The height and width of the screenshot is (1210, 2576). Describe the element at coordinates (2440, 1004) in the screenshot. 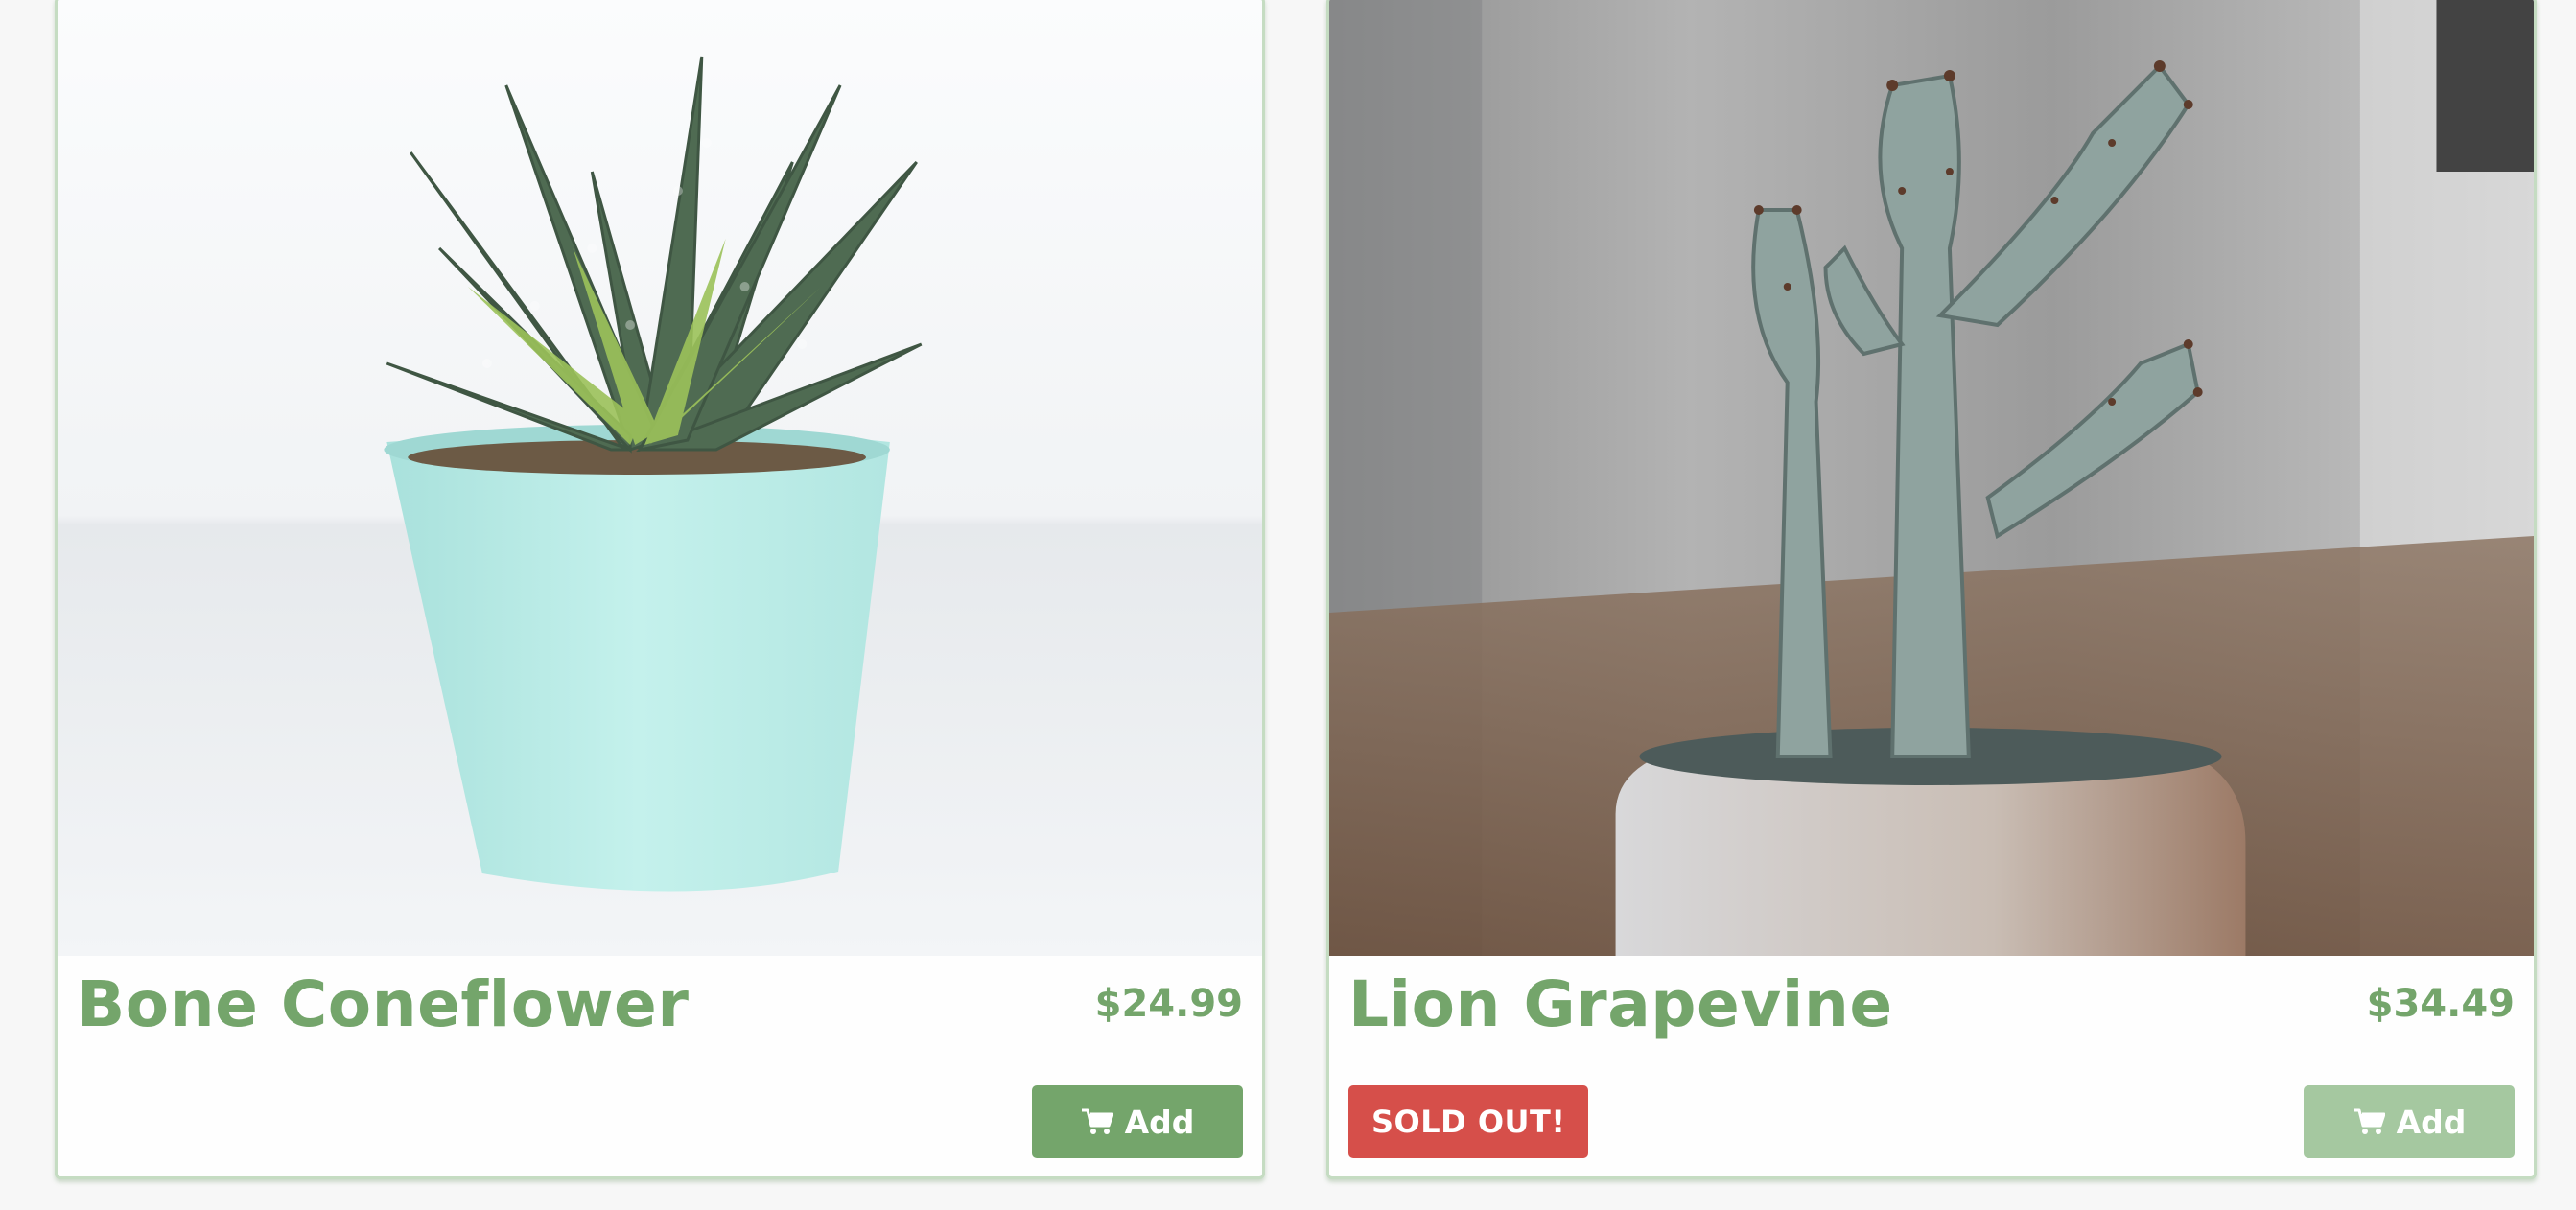

I see `product-price: $34.49` at that location.